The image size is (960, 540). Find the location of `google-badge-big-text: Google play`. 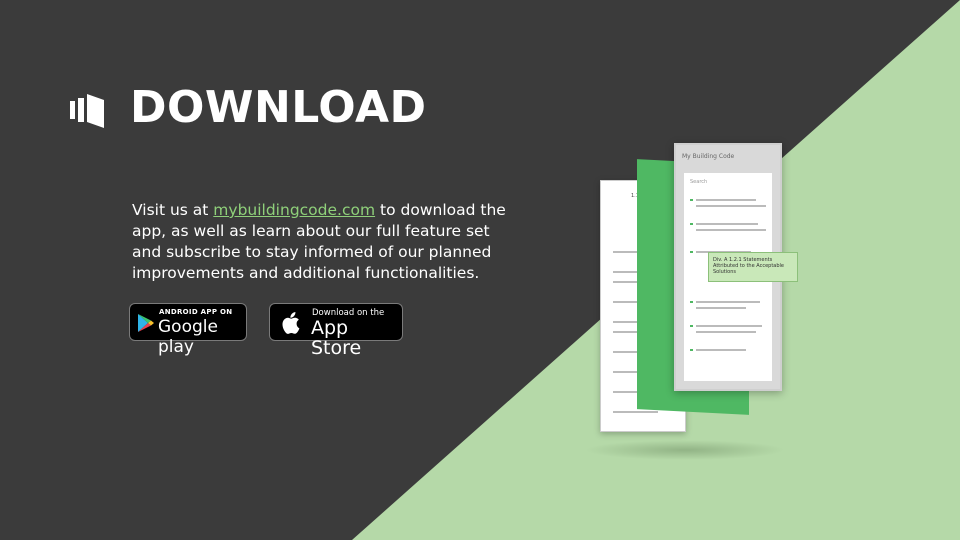

google-badge-big-text: Google play is located at coordinates (188, 337).